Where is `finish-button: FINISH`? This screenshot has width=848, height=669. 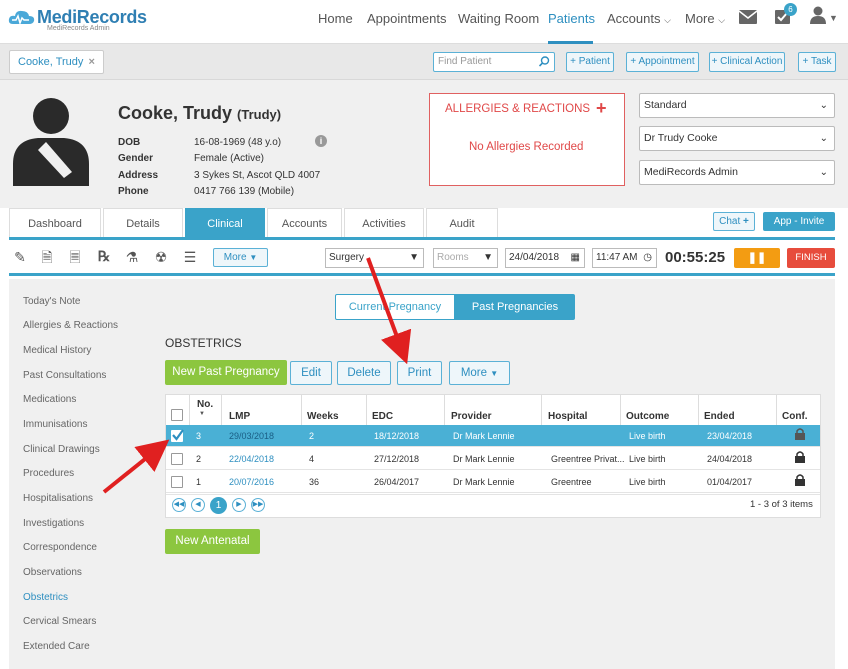 finish-button: FINISH is located at coordinates (811, 258).